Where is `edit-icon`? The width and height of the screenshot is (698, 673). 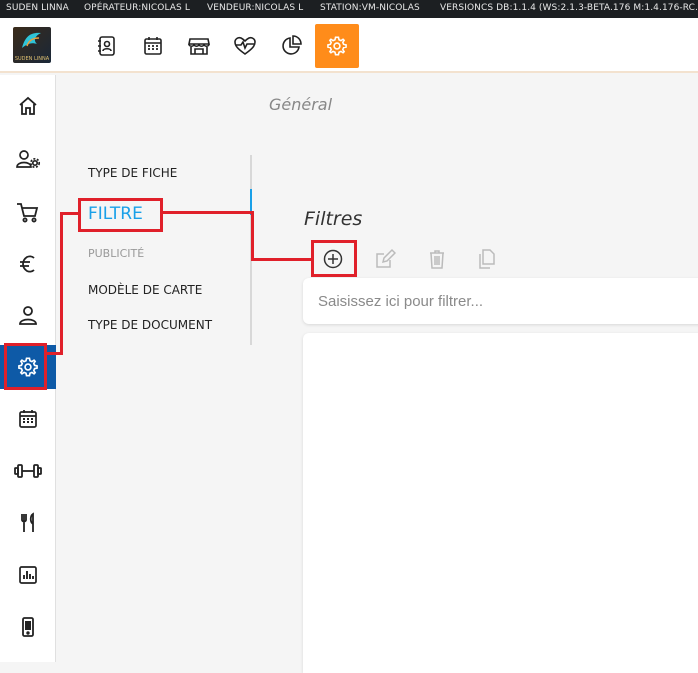 edit-icon is located at coordinates (386, 258).